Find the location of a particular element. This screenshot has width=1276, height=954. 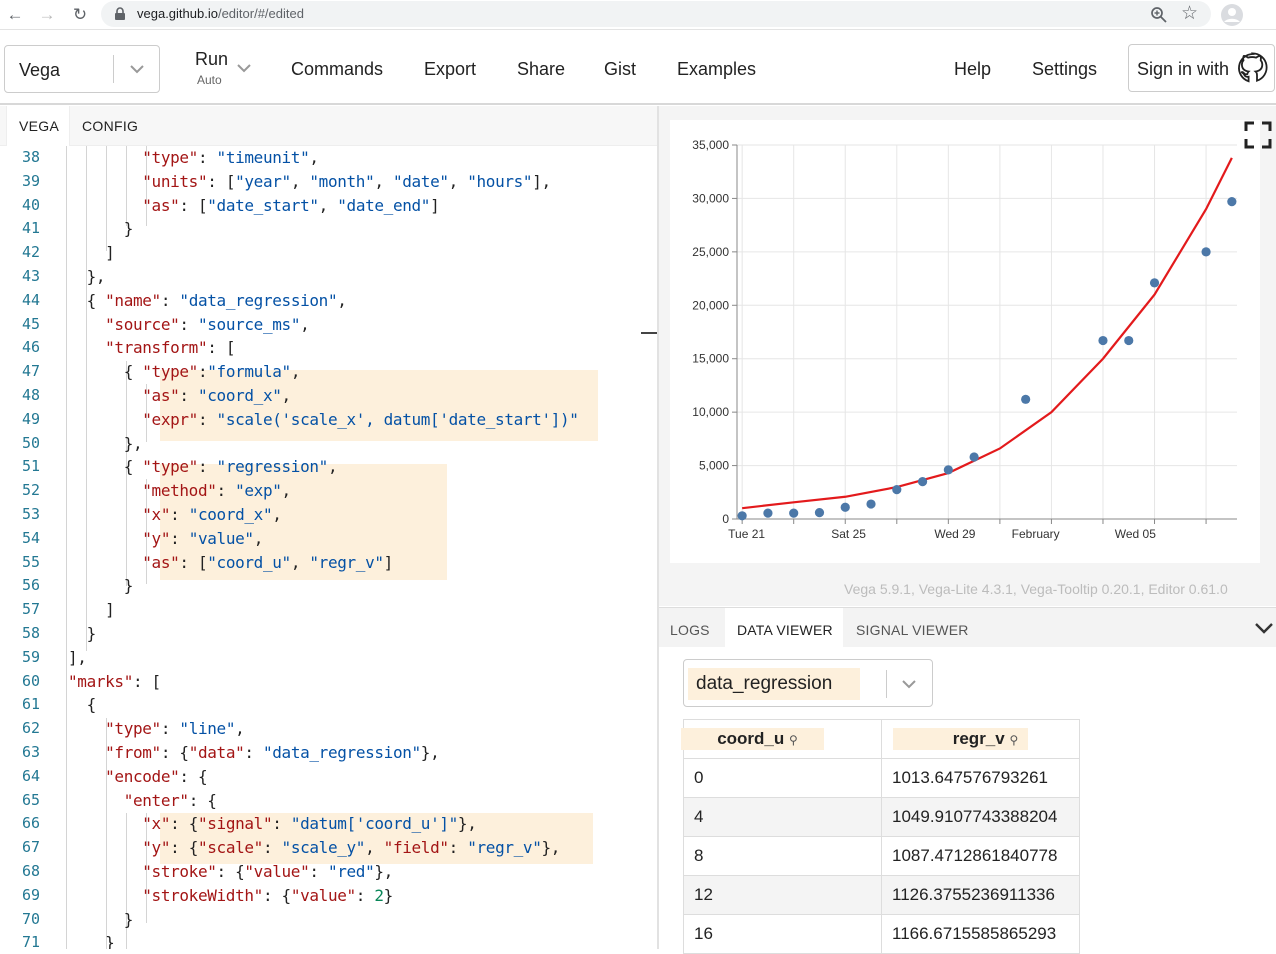

column-header-regr-v: regr_v ⚲ is located at coordinates (980, 739).